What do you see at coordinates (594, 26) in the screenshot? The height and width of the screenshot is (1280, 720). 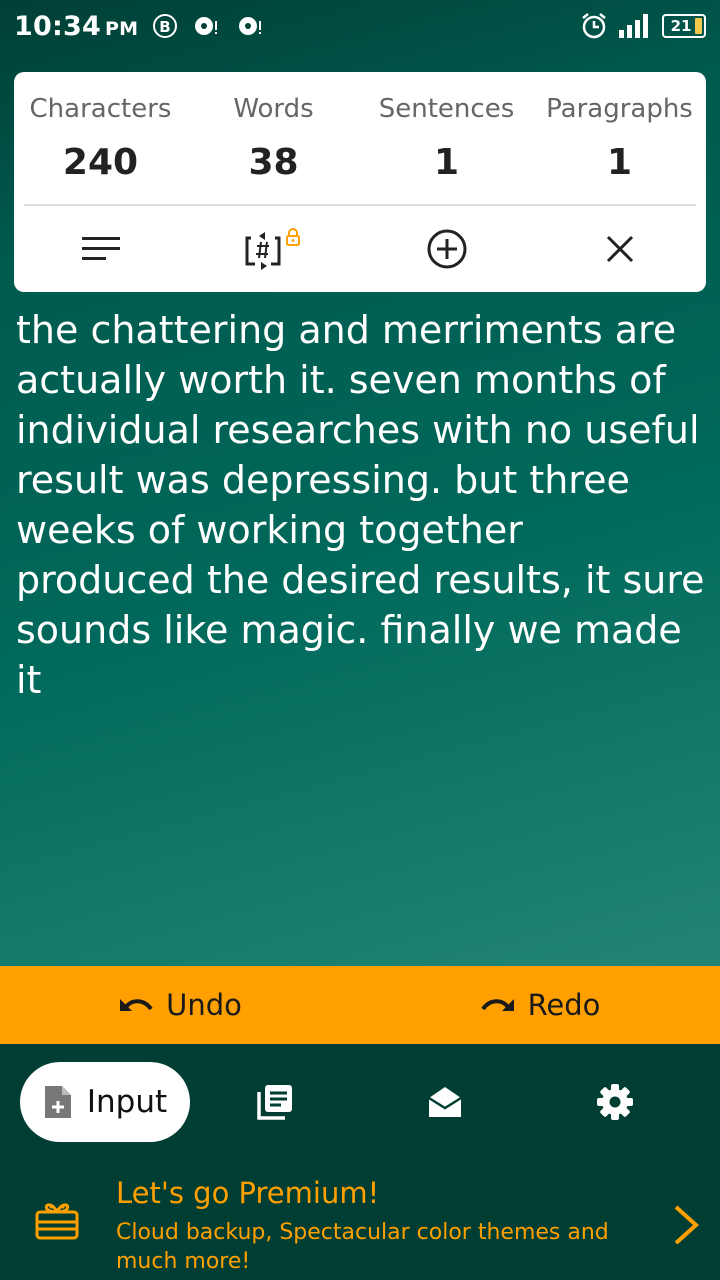 I see `alarm-icon` at bounding box center [594, 26].